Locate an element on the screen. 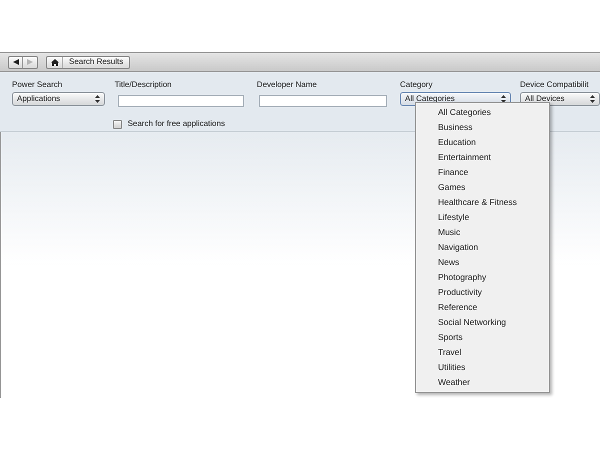  field-label: Developer Name is located at coordinates (287, 85).